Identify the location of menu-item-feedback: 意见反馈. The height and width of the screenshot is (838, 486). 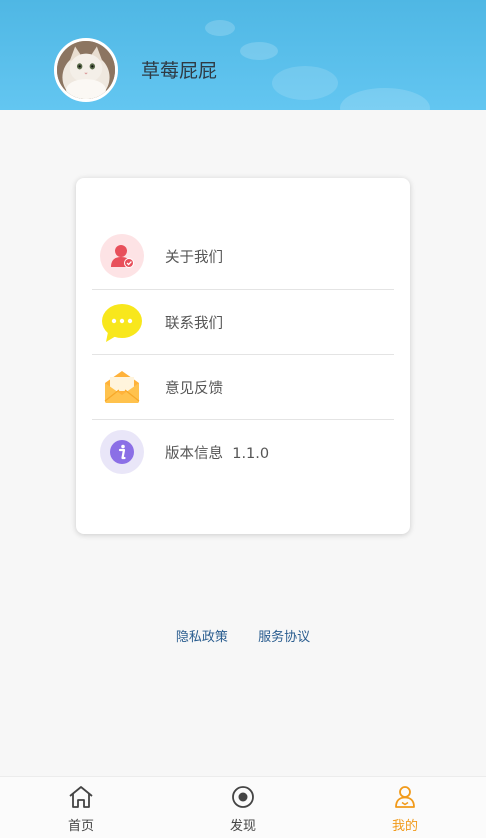
(243, 387).